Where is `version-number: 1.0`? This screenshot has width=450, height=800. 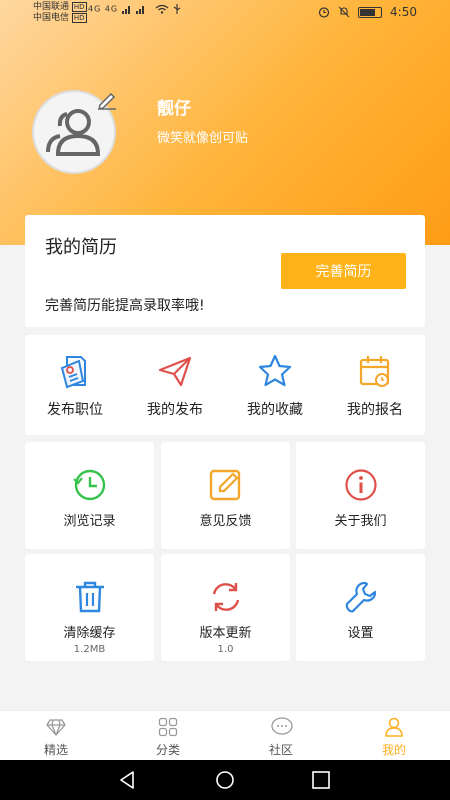
version-number: 1.0 is located at coordinates (225, 649).